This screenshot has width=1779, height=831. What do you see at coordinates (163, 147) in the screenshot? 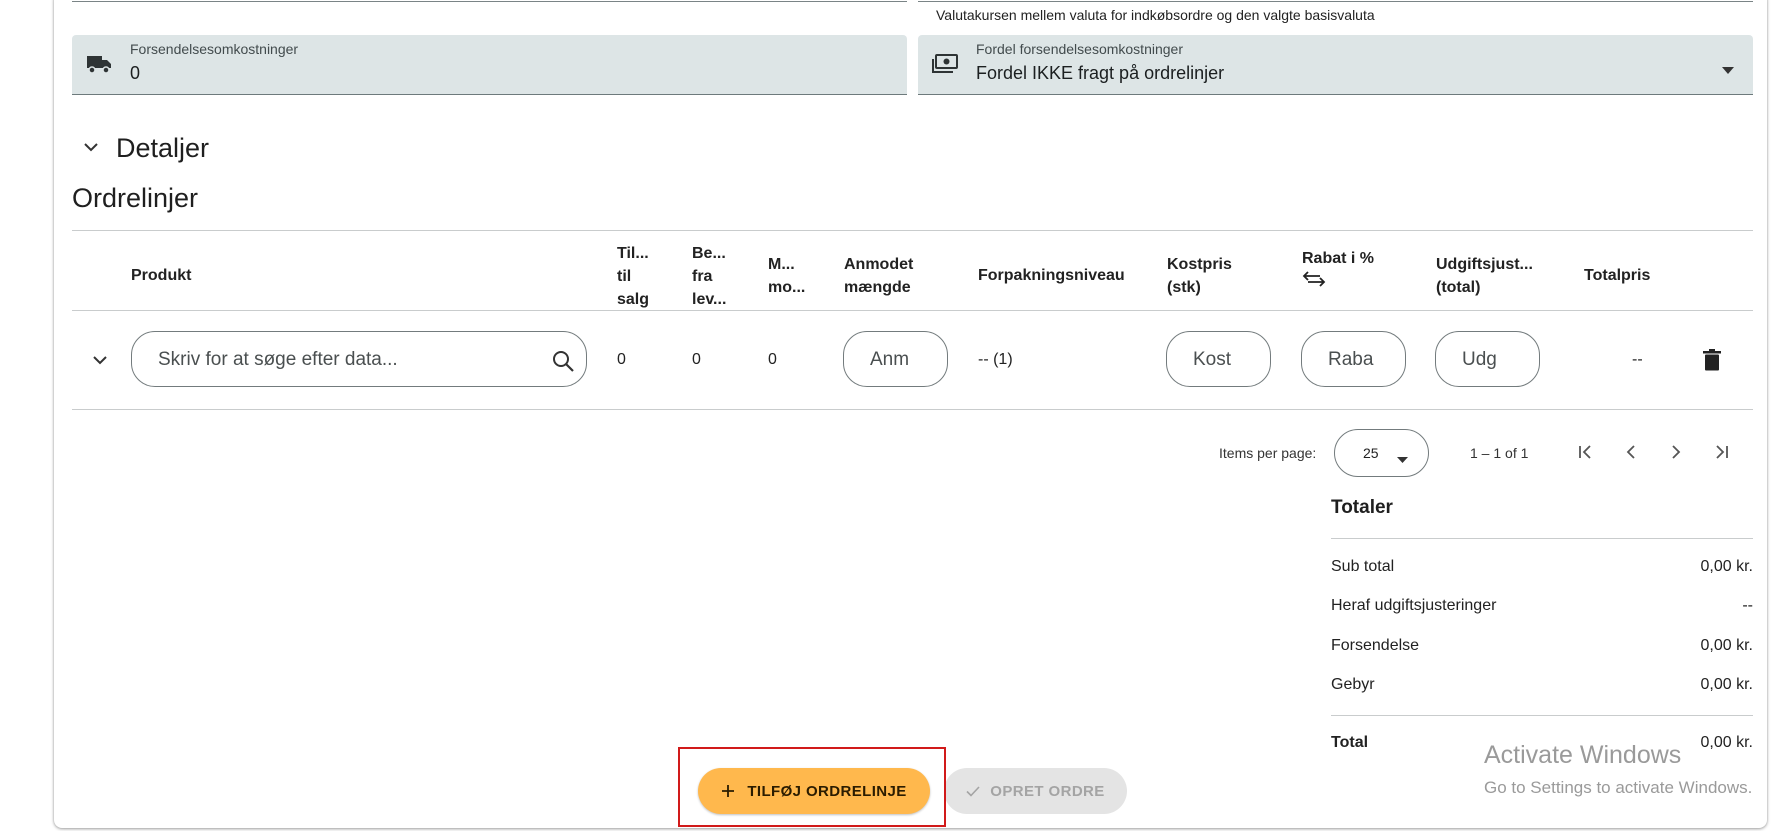
I see `details-label: Detaljer` at bounding box center [163, 147].